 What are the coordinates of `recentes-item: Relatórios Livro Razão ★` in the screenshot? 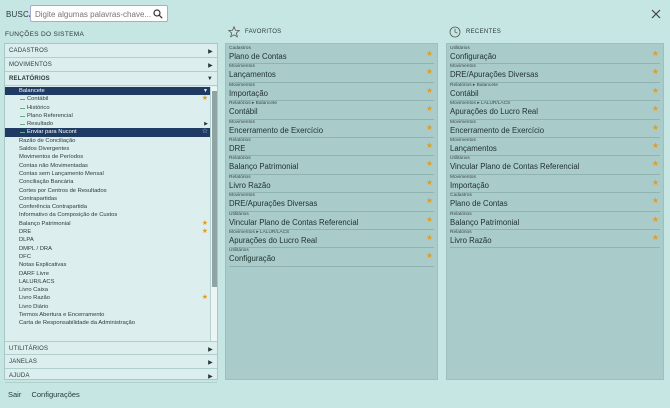 It's located at (555, 239).